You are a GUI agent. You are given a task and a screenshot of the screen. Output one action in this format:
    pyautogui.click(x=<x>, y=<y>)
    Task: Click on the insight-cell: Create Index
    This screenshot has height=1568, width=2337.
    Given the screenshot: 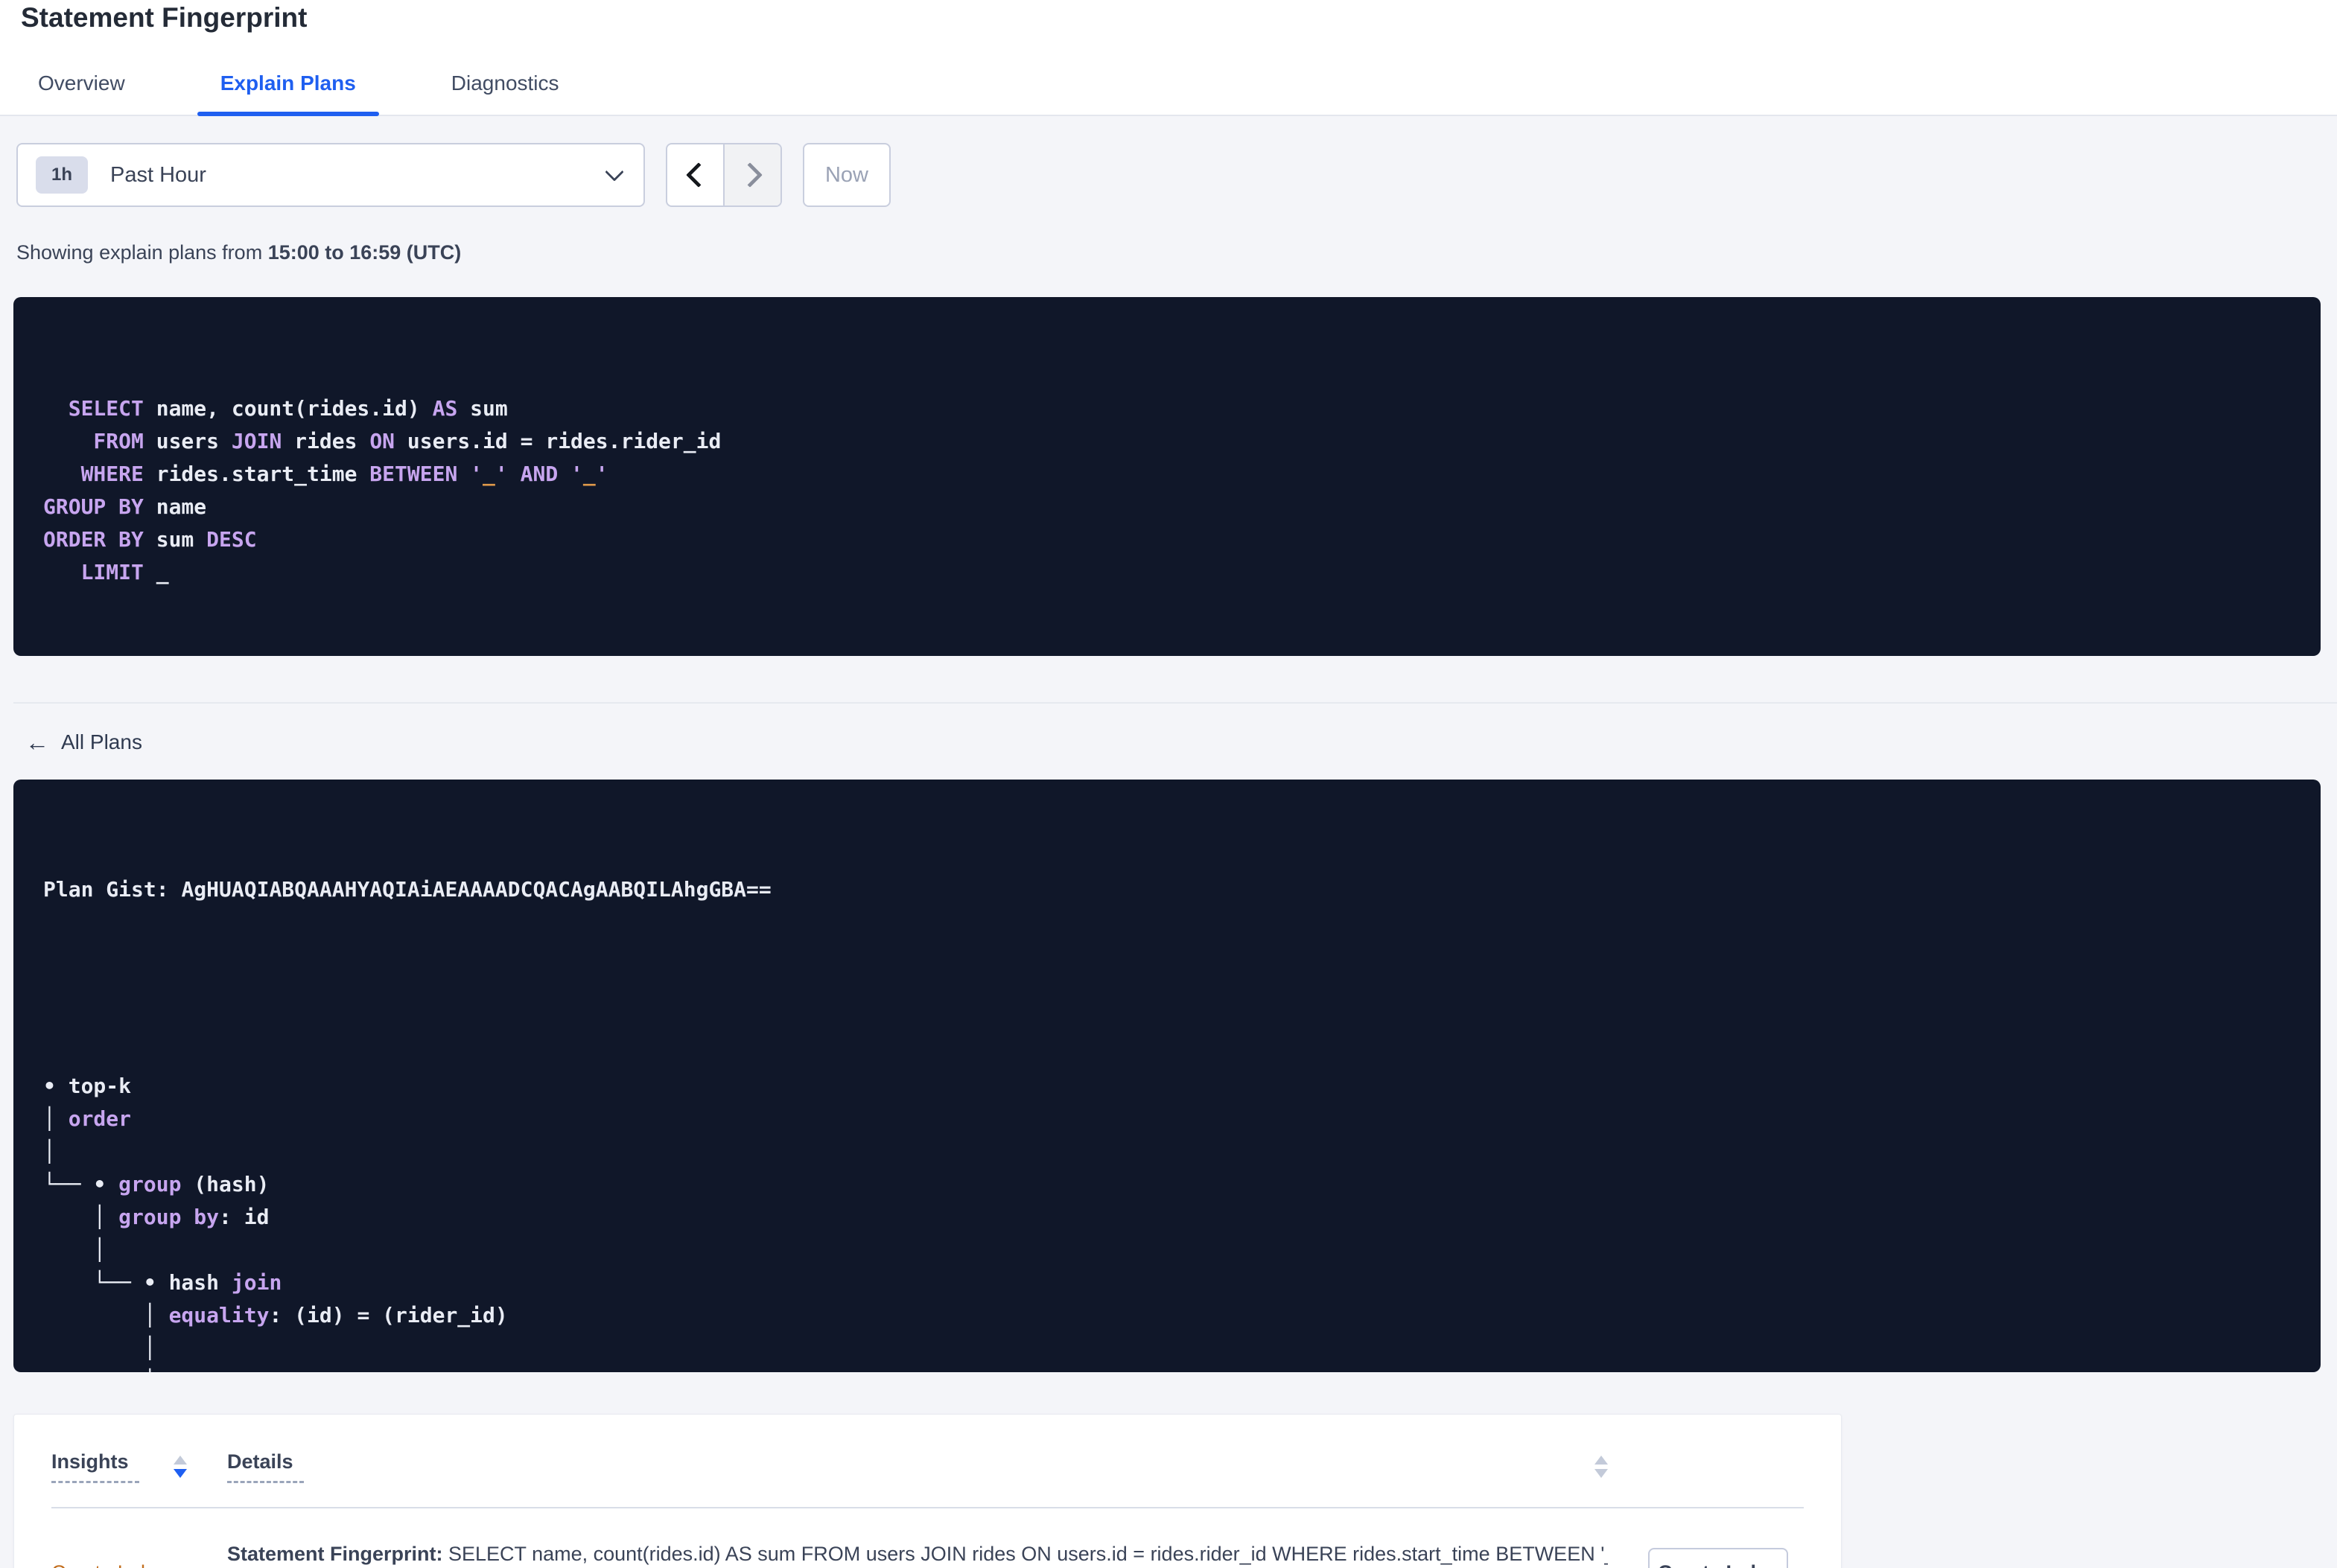 What is the action you would take?
    pyautogui.click(x=139, y=1564)
    